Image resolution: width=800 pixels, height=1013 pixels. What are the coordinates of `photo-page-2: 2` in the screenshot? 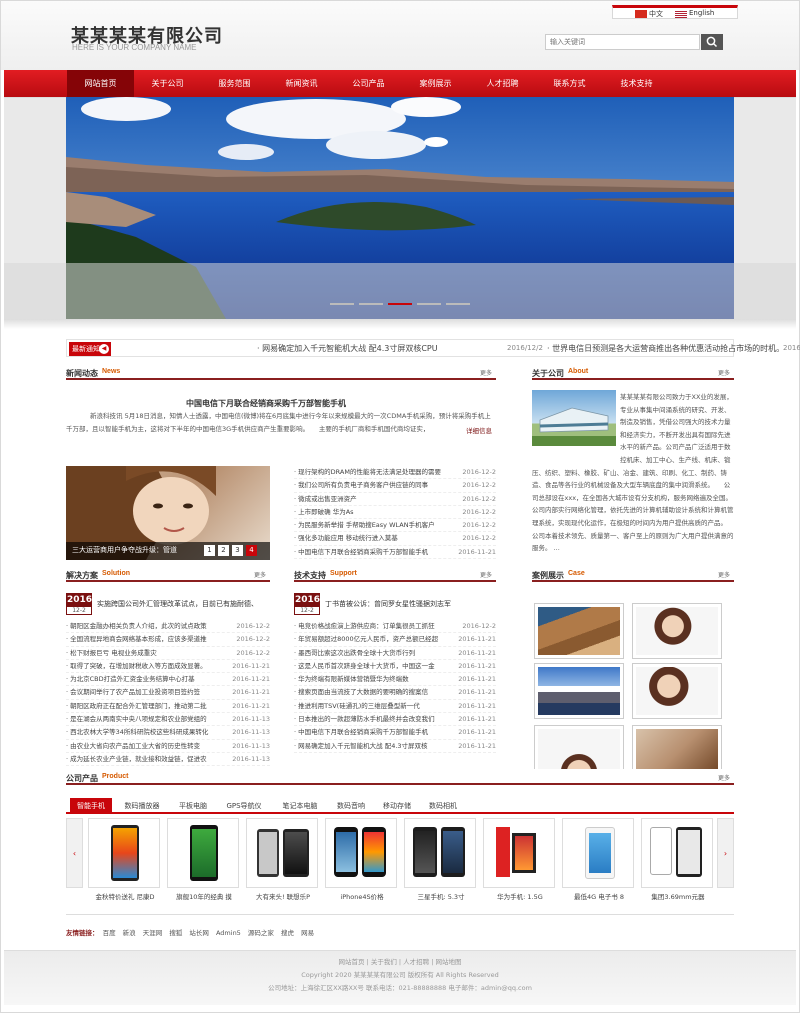 It's located at (223, 550).